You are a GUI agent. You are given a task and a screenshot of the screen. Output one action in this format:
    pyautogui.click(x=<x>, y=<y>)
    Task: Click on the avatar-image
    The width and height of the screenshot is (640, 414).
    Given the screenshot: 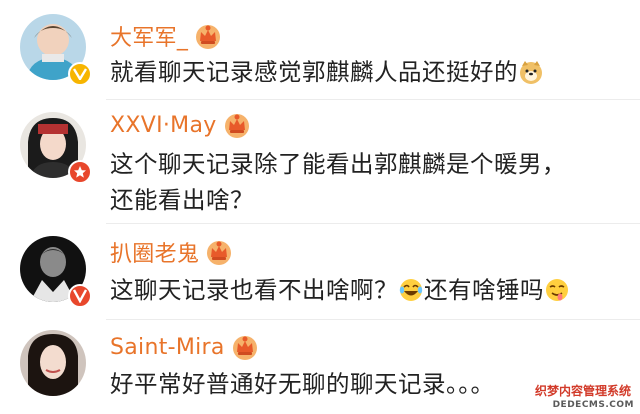 What is the action you would take?
    pyautogui.click(x=53, y=363)
    